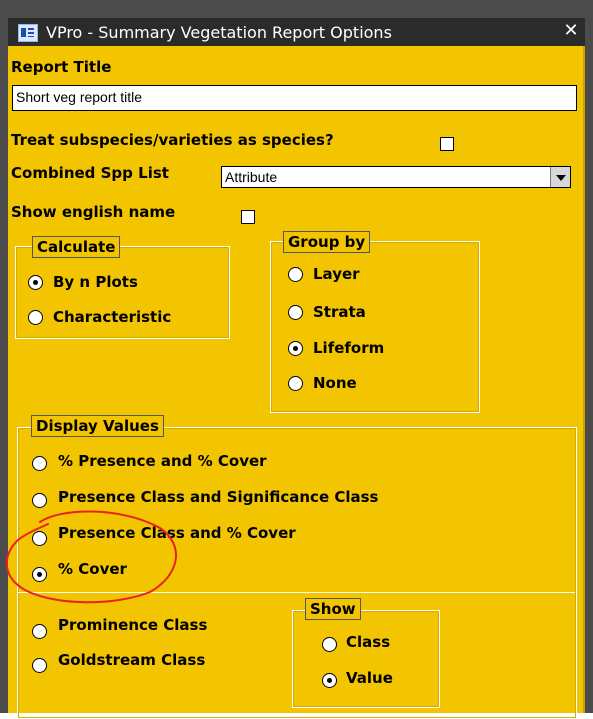  Describe the element at coordinates (294, 98) in the screenshot. I see `report-title-input: Short veg report title` at that location.